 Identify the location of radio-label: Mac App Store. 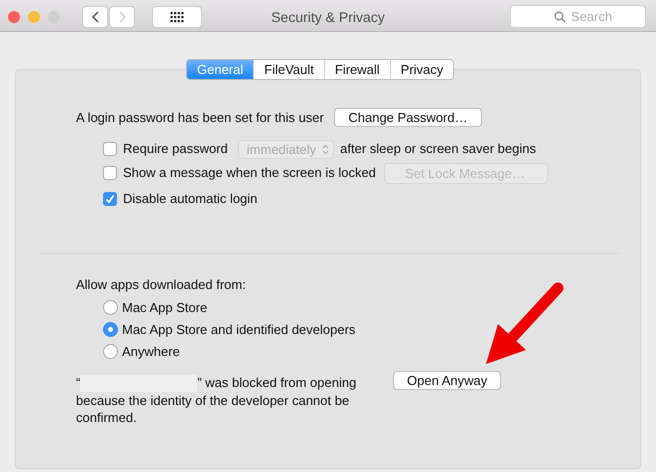
(165, 308).